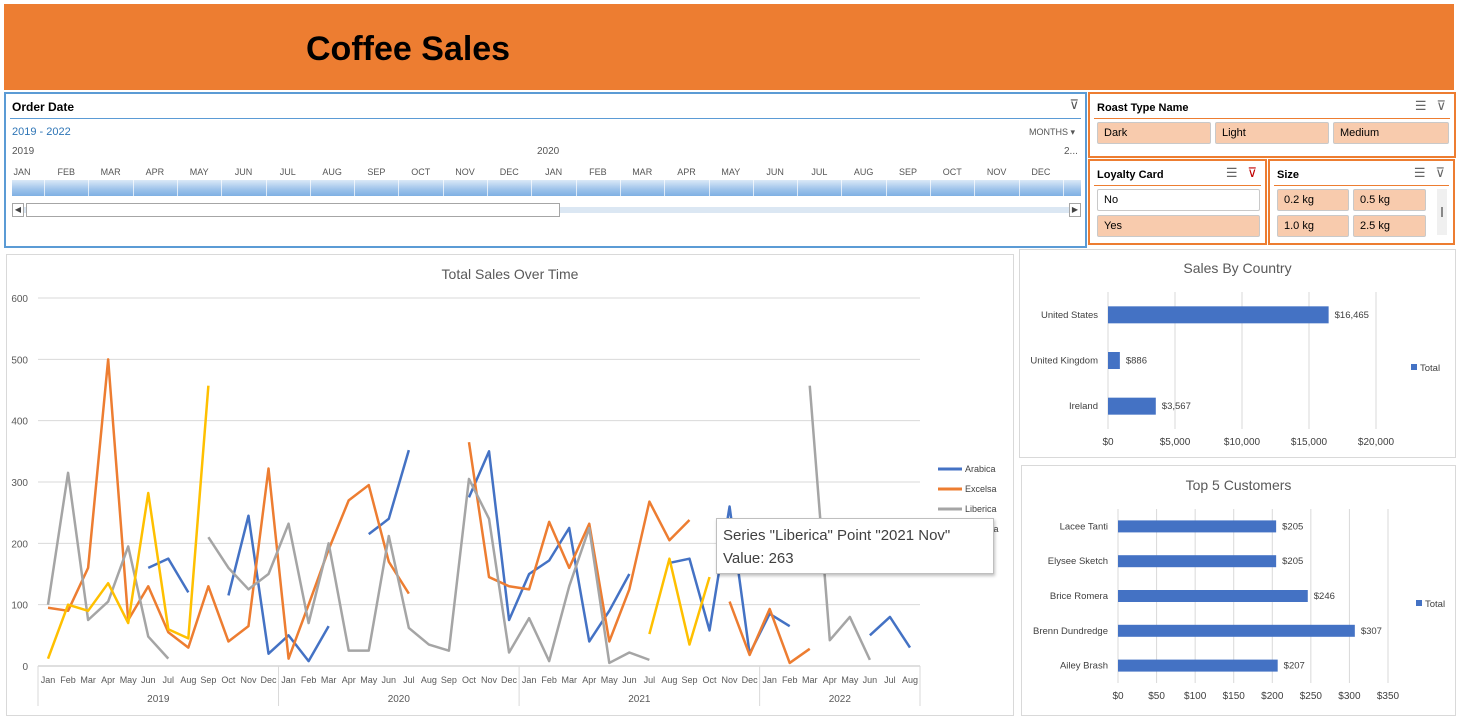 The width and height of the screenshot is (1462, 719). What do you see at coordinates (1234, 696) in the screenshot?
I see `x-tick-label: $150` at bounding box center [1234, 696].